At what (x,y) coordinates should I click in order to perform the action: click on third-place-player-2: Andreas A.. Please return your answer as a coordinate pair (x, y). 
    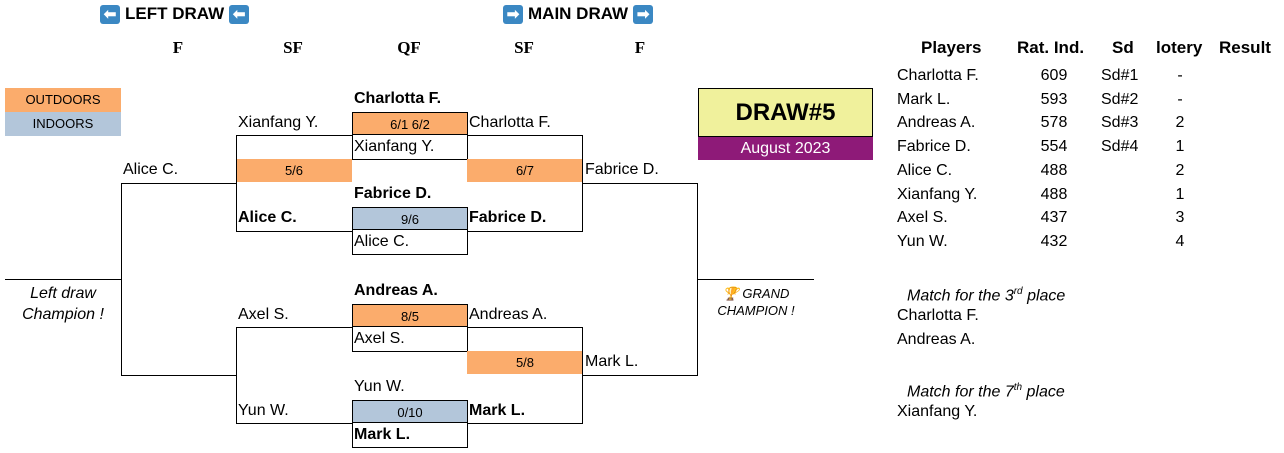
    Looking at the image, I should click on (936, 339).